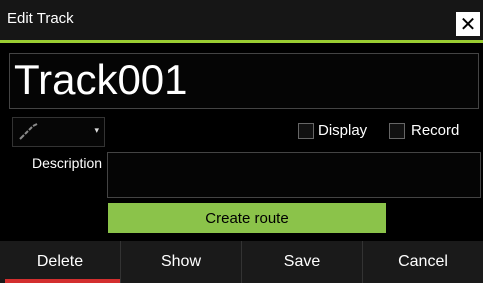 Image resolution: width=483 pixels, height=283 pixels. What do you see at coordinates (67, 163) in the screenshot?
I see `description-label: Description` at bounding box center [67, 163].